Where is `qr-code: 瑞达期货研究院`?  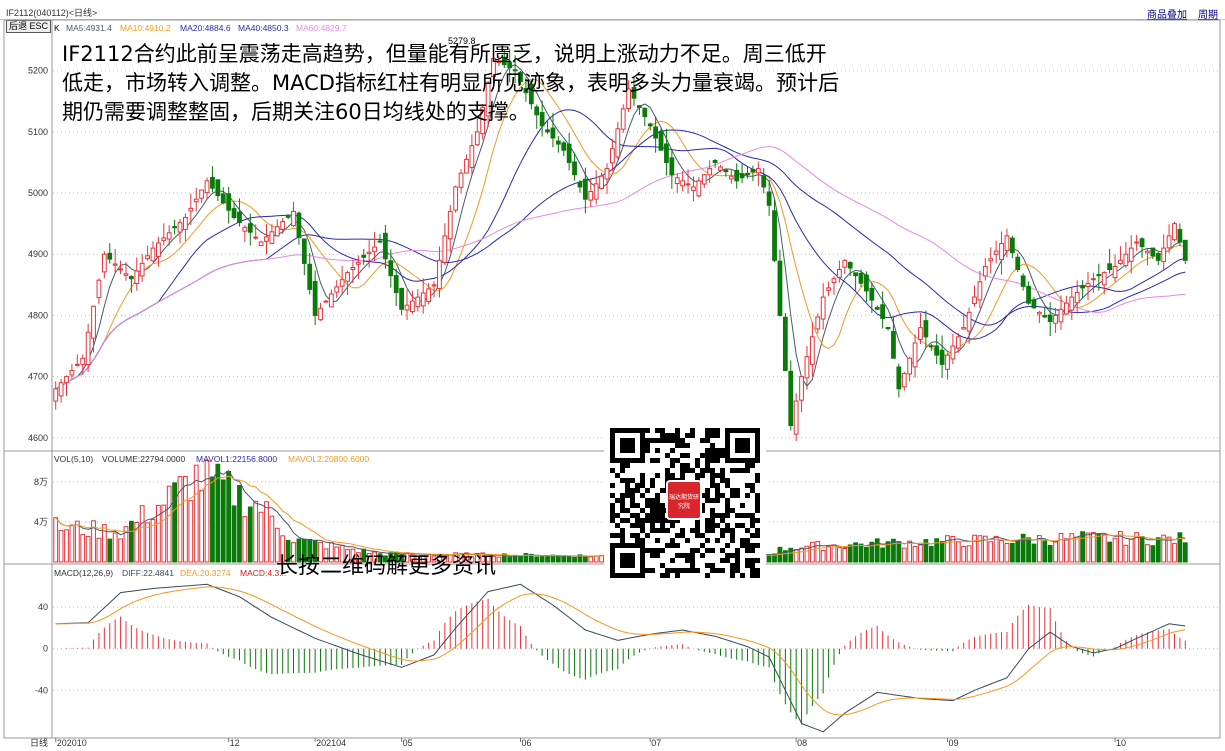 qr-code: 瑞达期货研究院 is located at coordinates (685, 502).